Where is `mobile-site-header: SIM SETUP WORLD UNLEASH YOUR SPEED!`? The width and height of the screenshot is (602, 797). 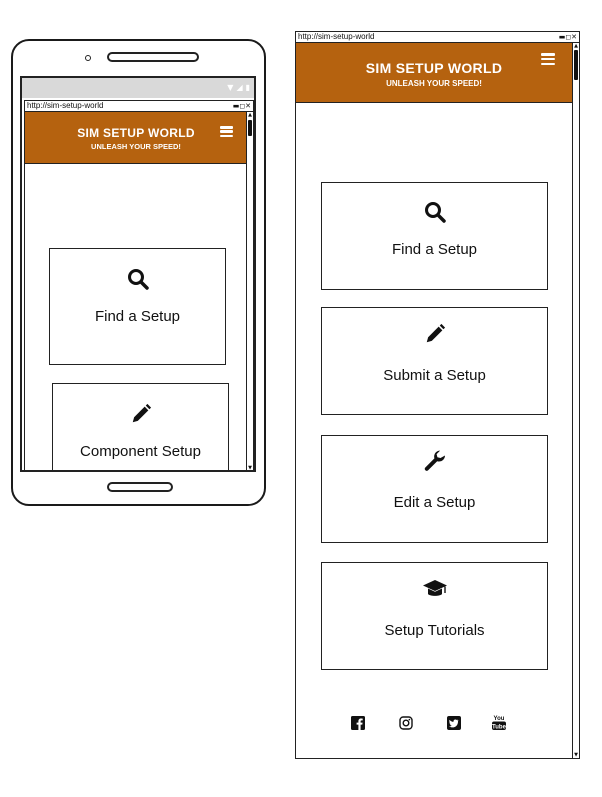
mobile-site-header: SIM SETUP WORLD UNLEASH YOUR SPEED! is located at coordinates (136, 138).